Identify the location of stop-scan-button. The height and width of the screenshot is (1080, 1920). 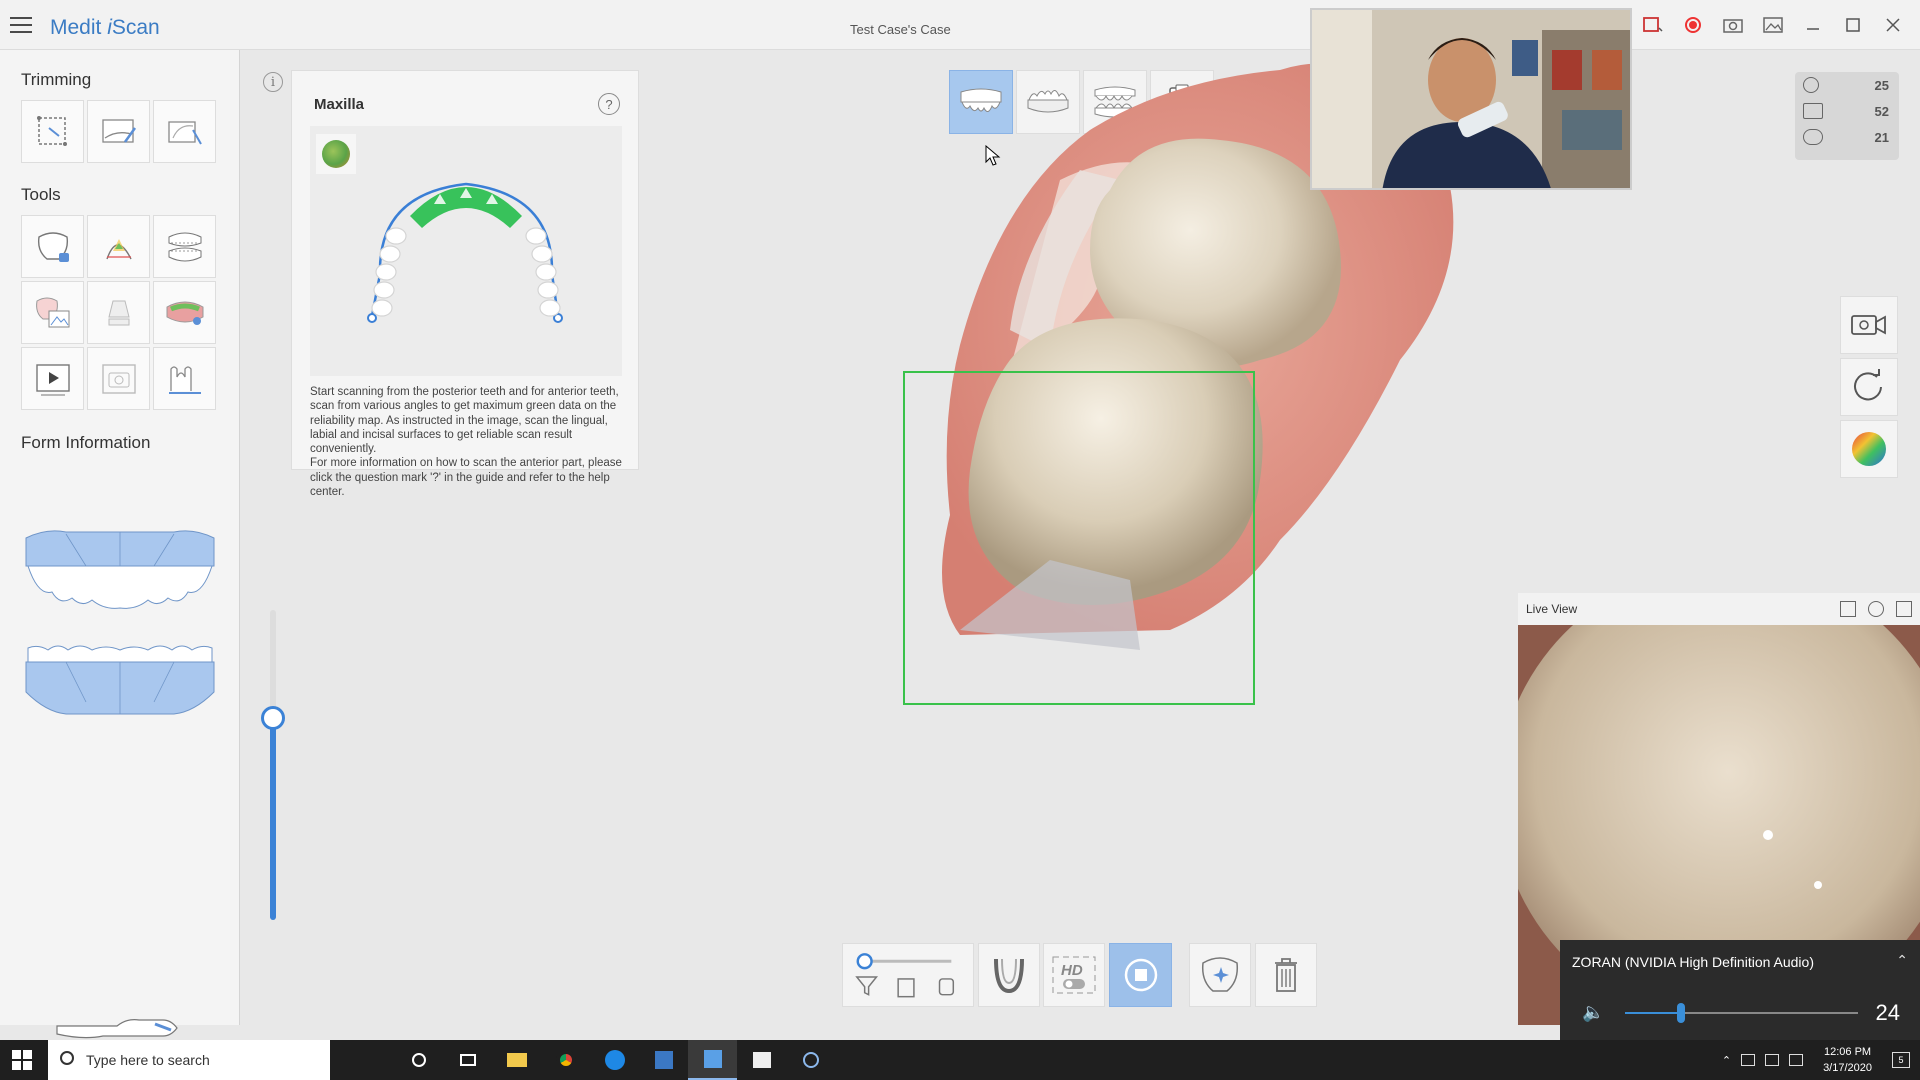
(1140, 975).